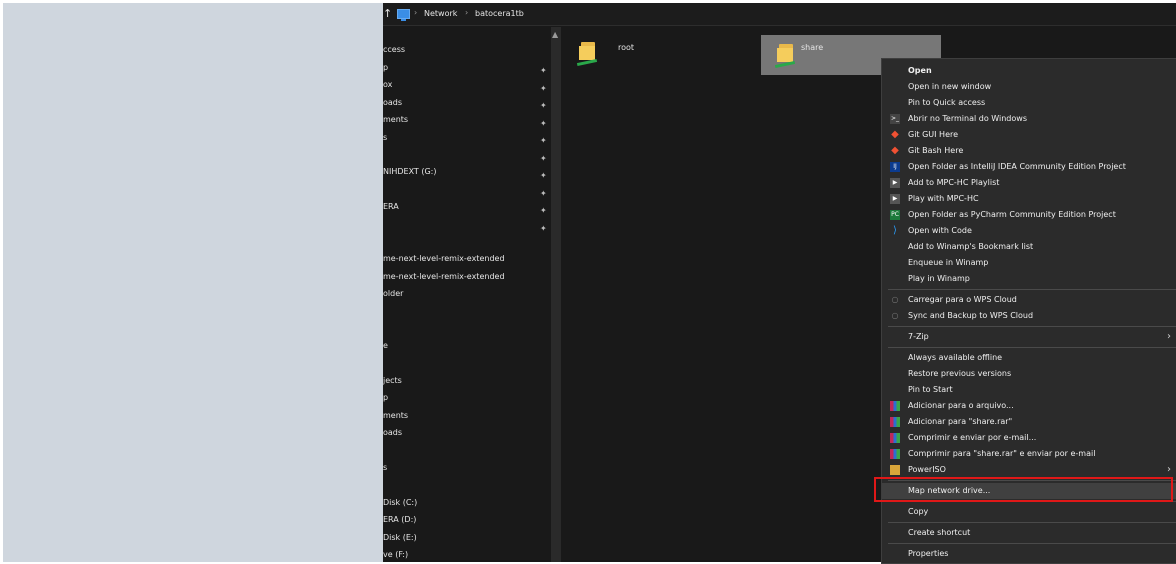 This screenshot has height=564, width=1176. I want to click on nav-scrollbar: ▲, so click(556, 294).